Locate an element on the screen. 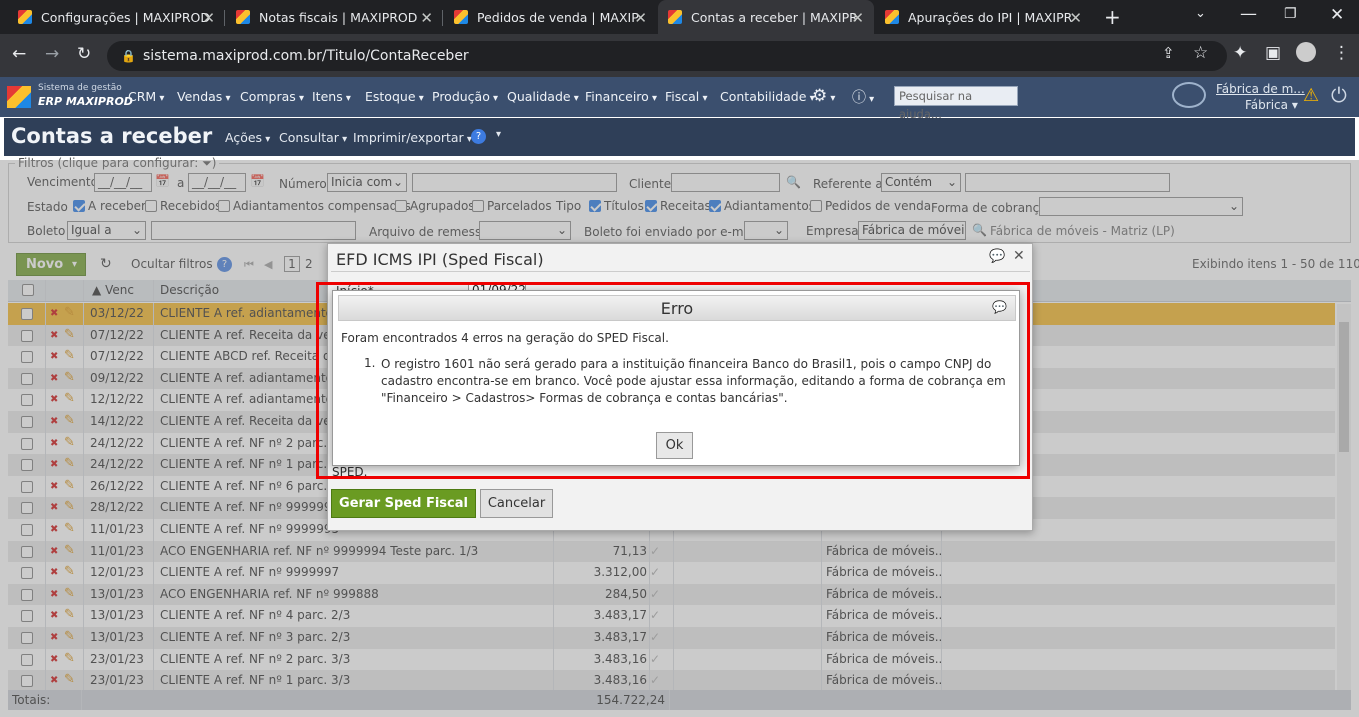 This screenshot has height=717, width=1359. browser-tab-active: Contas a receber | MAXIPRO ✕ is located at coordinates (766, 17).